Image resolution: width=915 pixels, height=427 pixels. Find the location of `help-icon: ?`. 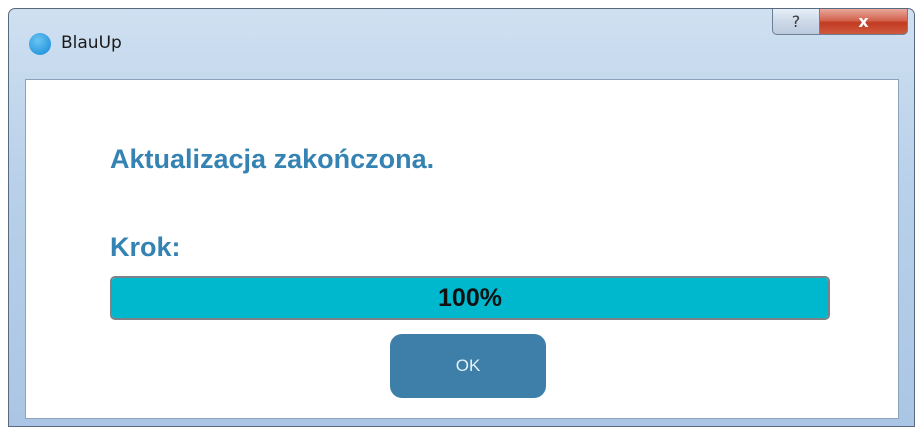

help-icon: ? is located at coordinates (796, 21).